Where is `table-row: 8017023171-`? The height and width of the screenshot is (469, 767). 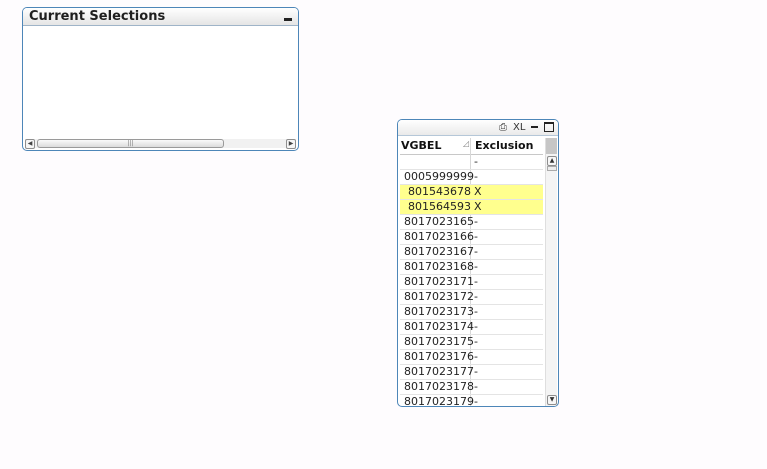
table-row: 8017023171- is located at coordinates (471, 282).